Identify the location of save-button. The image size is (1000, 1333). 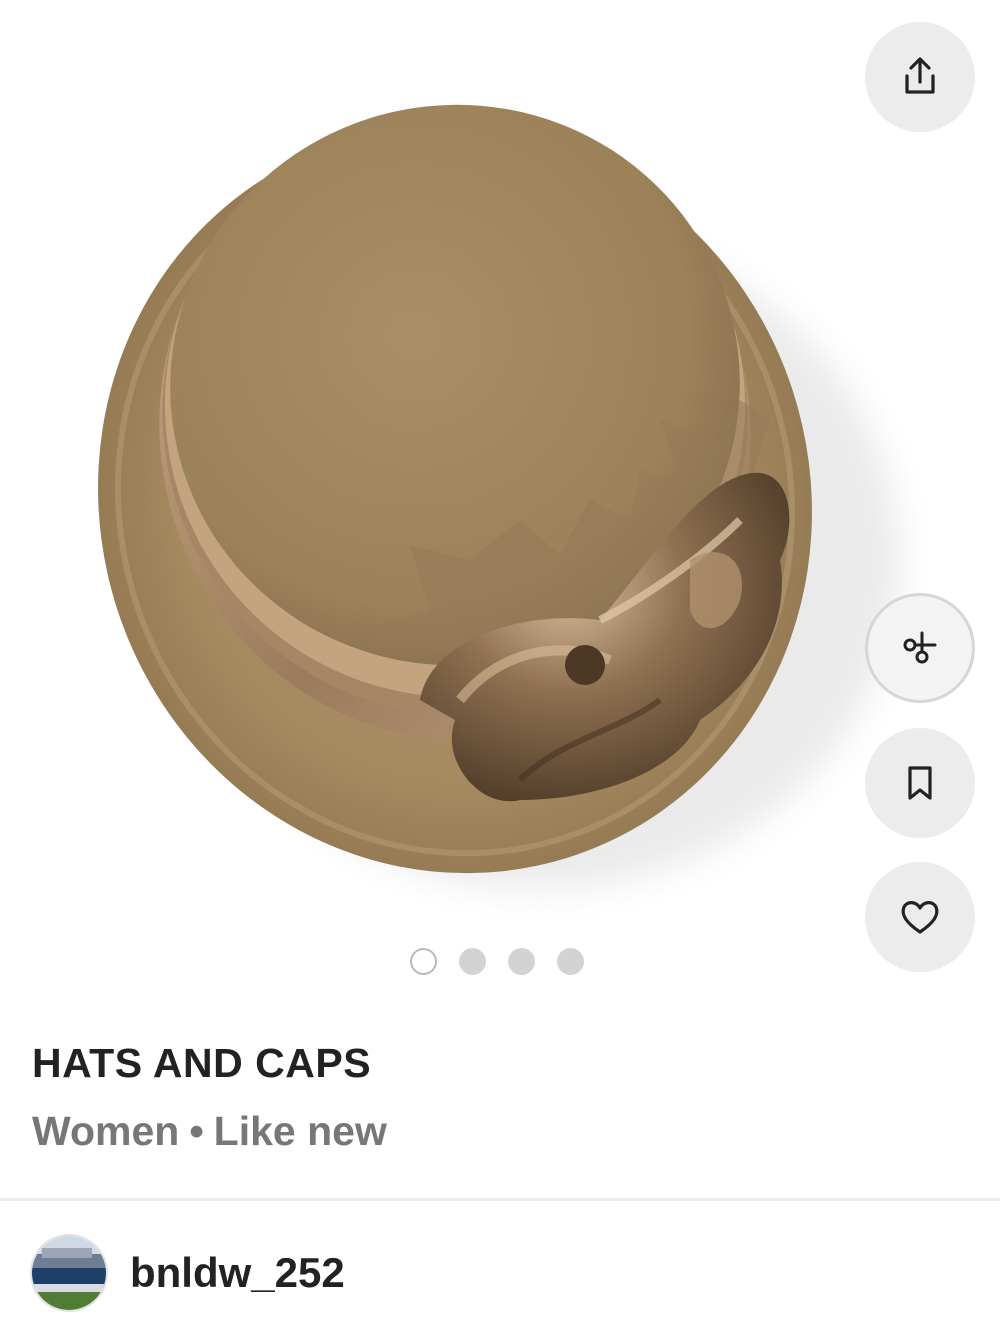
(920, 783).